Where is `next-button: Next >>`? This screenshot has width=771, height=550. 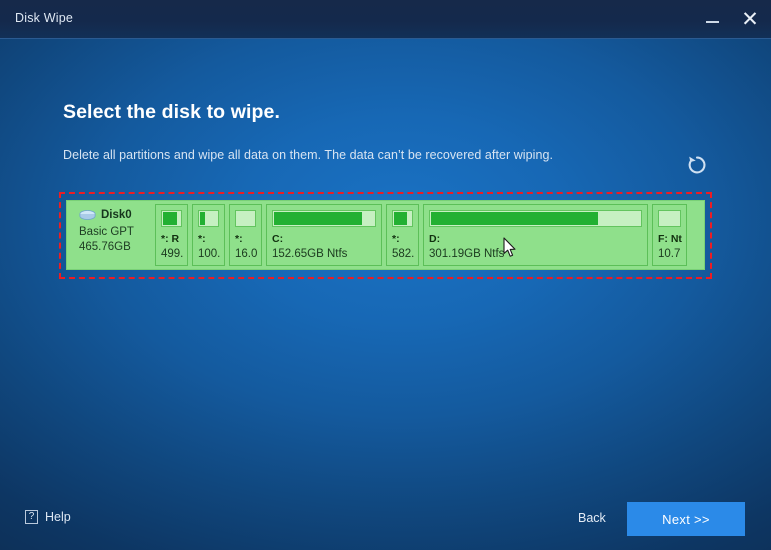 next-button: Next >> is located at coordinates (686, 519).